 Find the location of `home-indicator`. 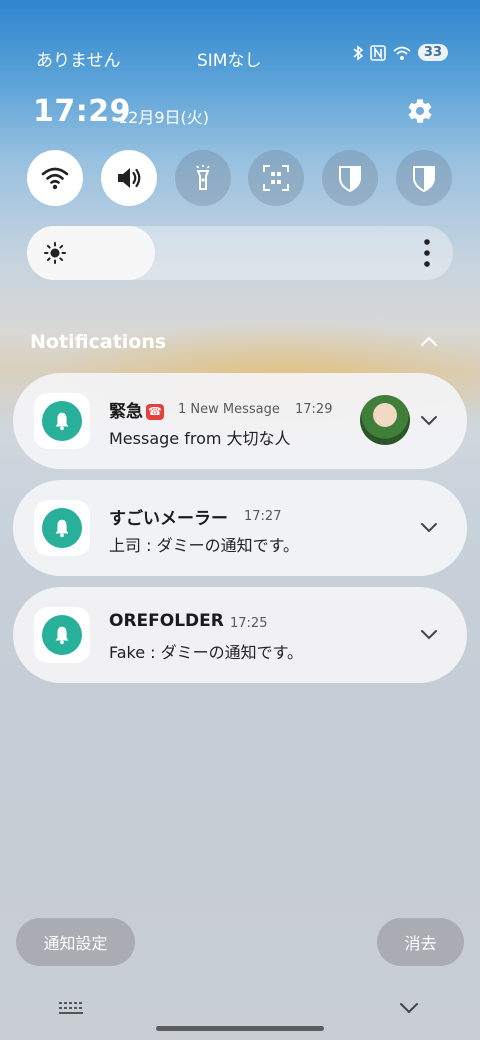

home-indicator is located at coordinates (240, 1028).